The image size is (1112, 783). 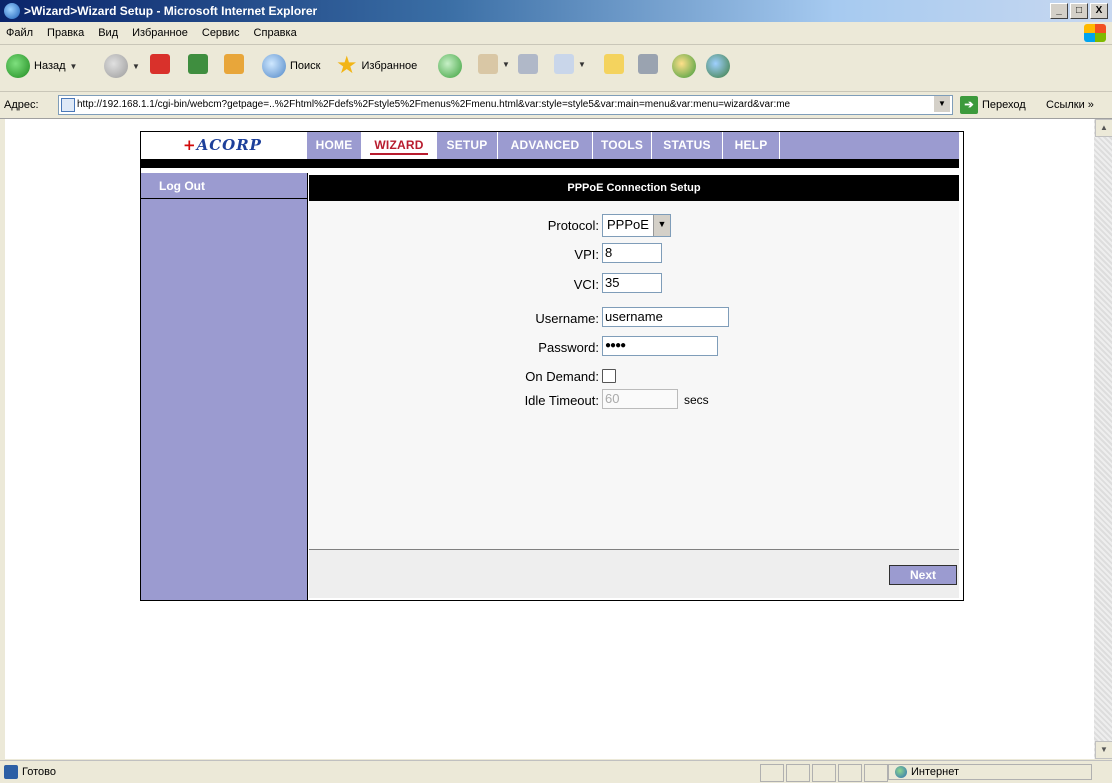 What do you see at coordinates (19, 33) in the screenshot?
I see `menu-file: Файл` at bounding box center [19, 33].